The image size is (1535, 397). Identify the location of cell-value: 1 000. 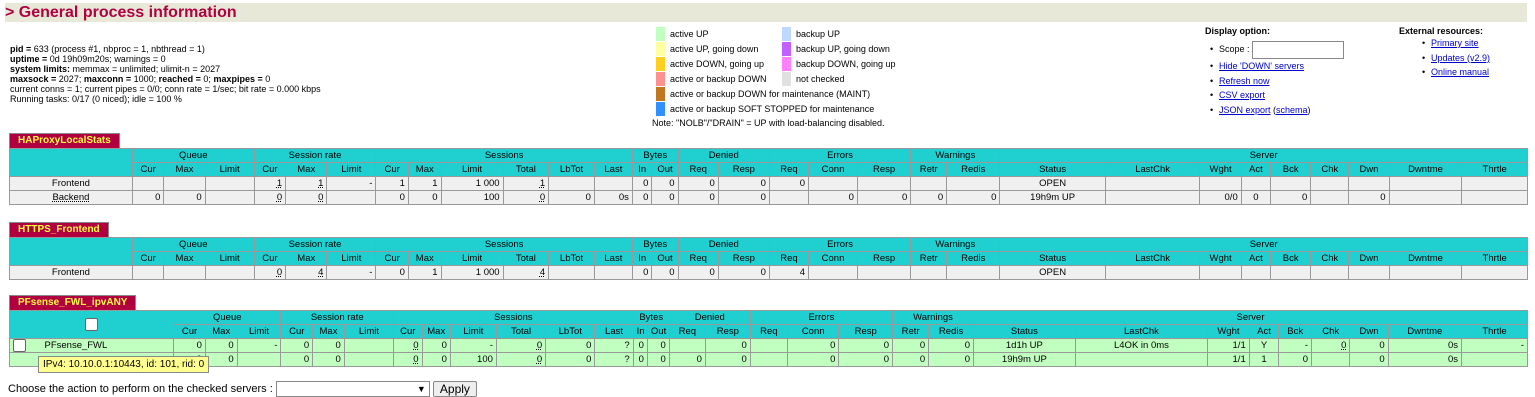
(487, 183).